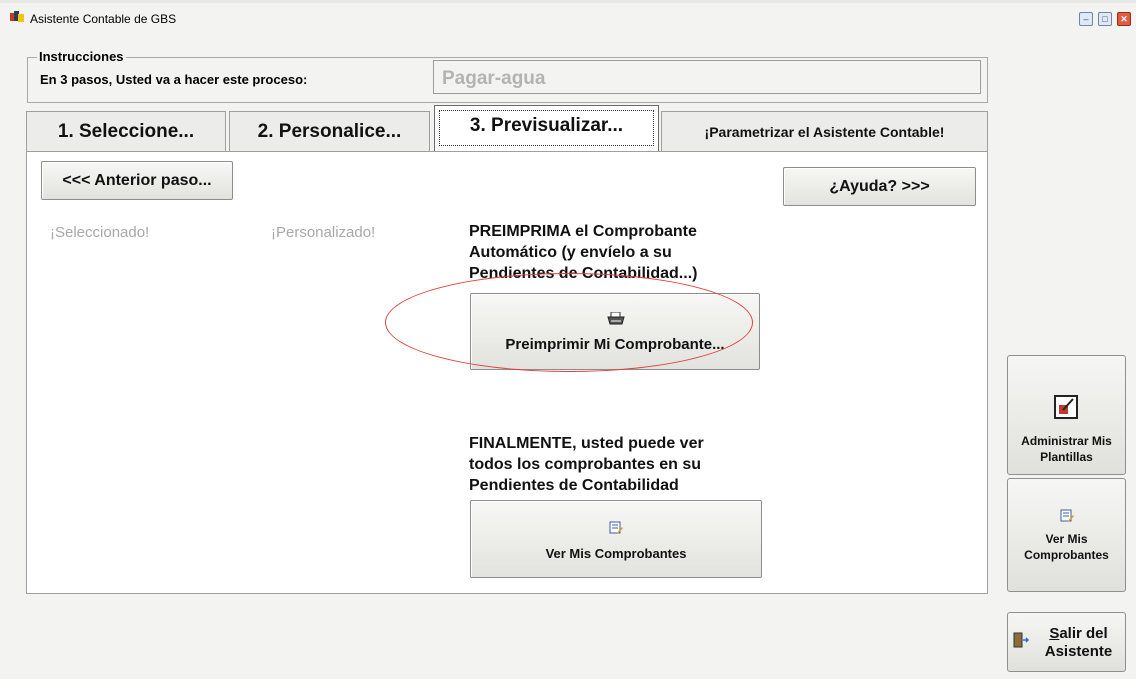  What do you see at coordinates (616, 553) in the screenshot?
I see `view-vouchers-label: Ver Mis Comprobantes` at bounding box center [616, 553].